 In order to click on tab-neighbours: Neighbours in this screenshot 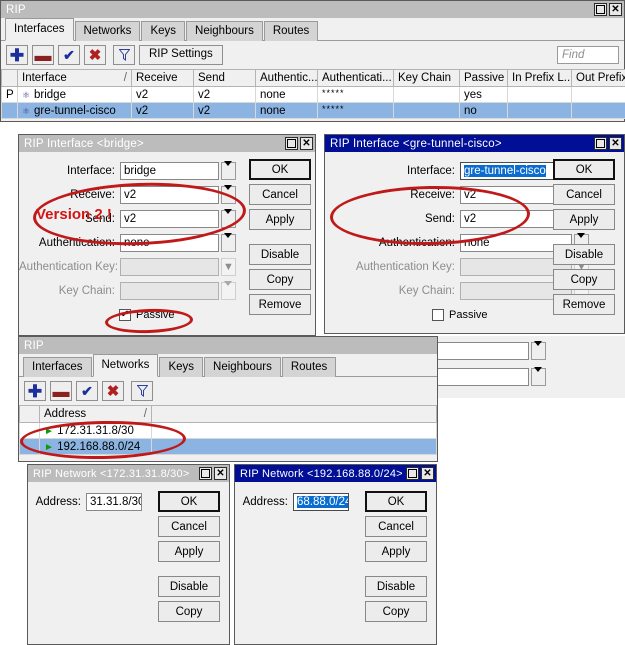, I will do `click(224, 31)`.